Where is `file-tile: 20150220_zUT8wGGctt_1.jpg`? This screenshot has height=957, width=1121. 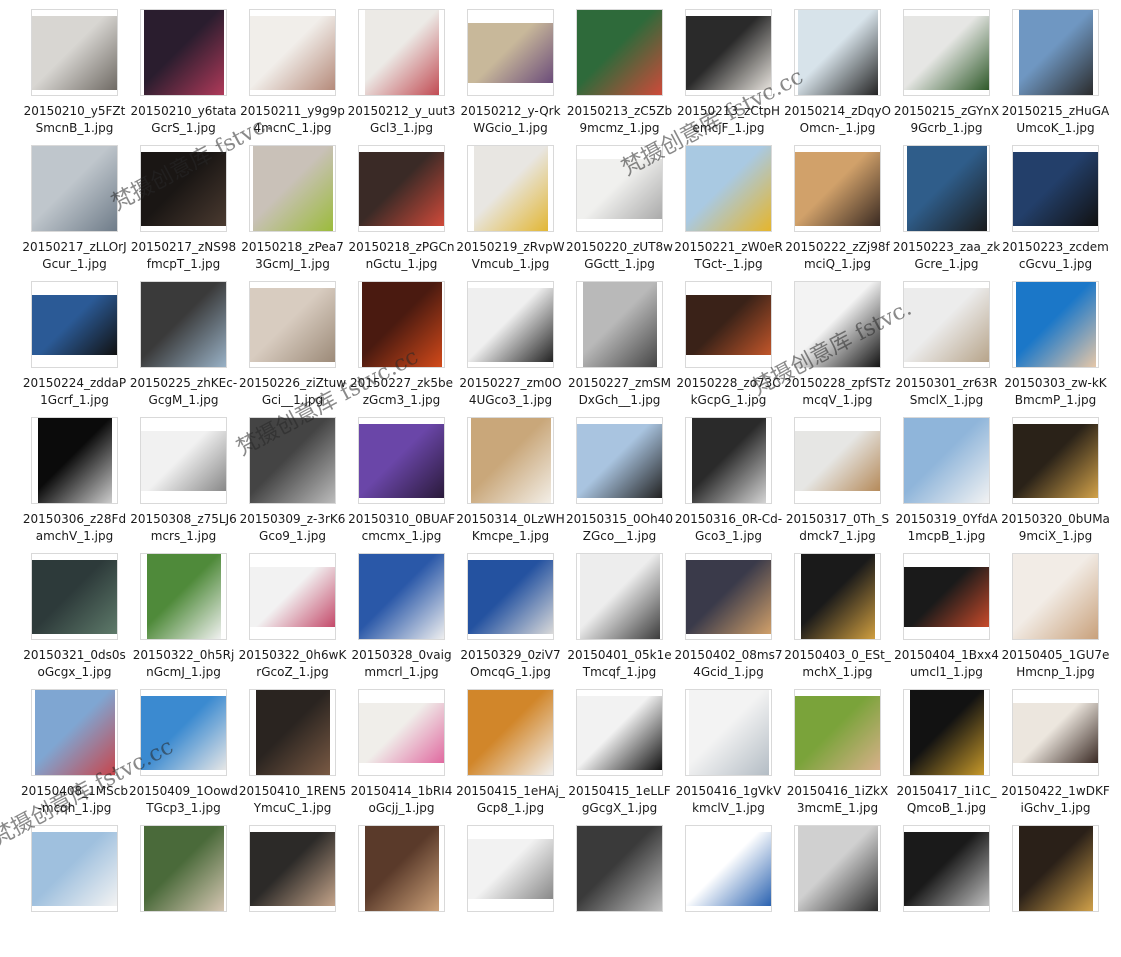
file-tile: 20150220_zUT8wGGctt_1.jpg is located at coordinates (619, 211).